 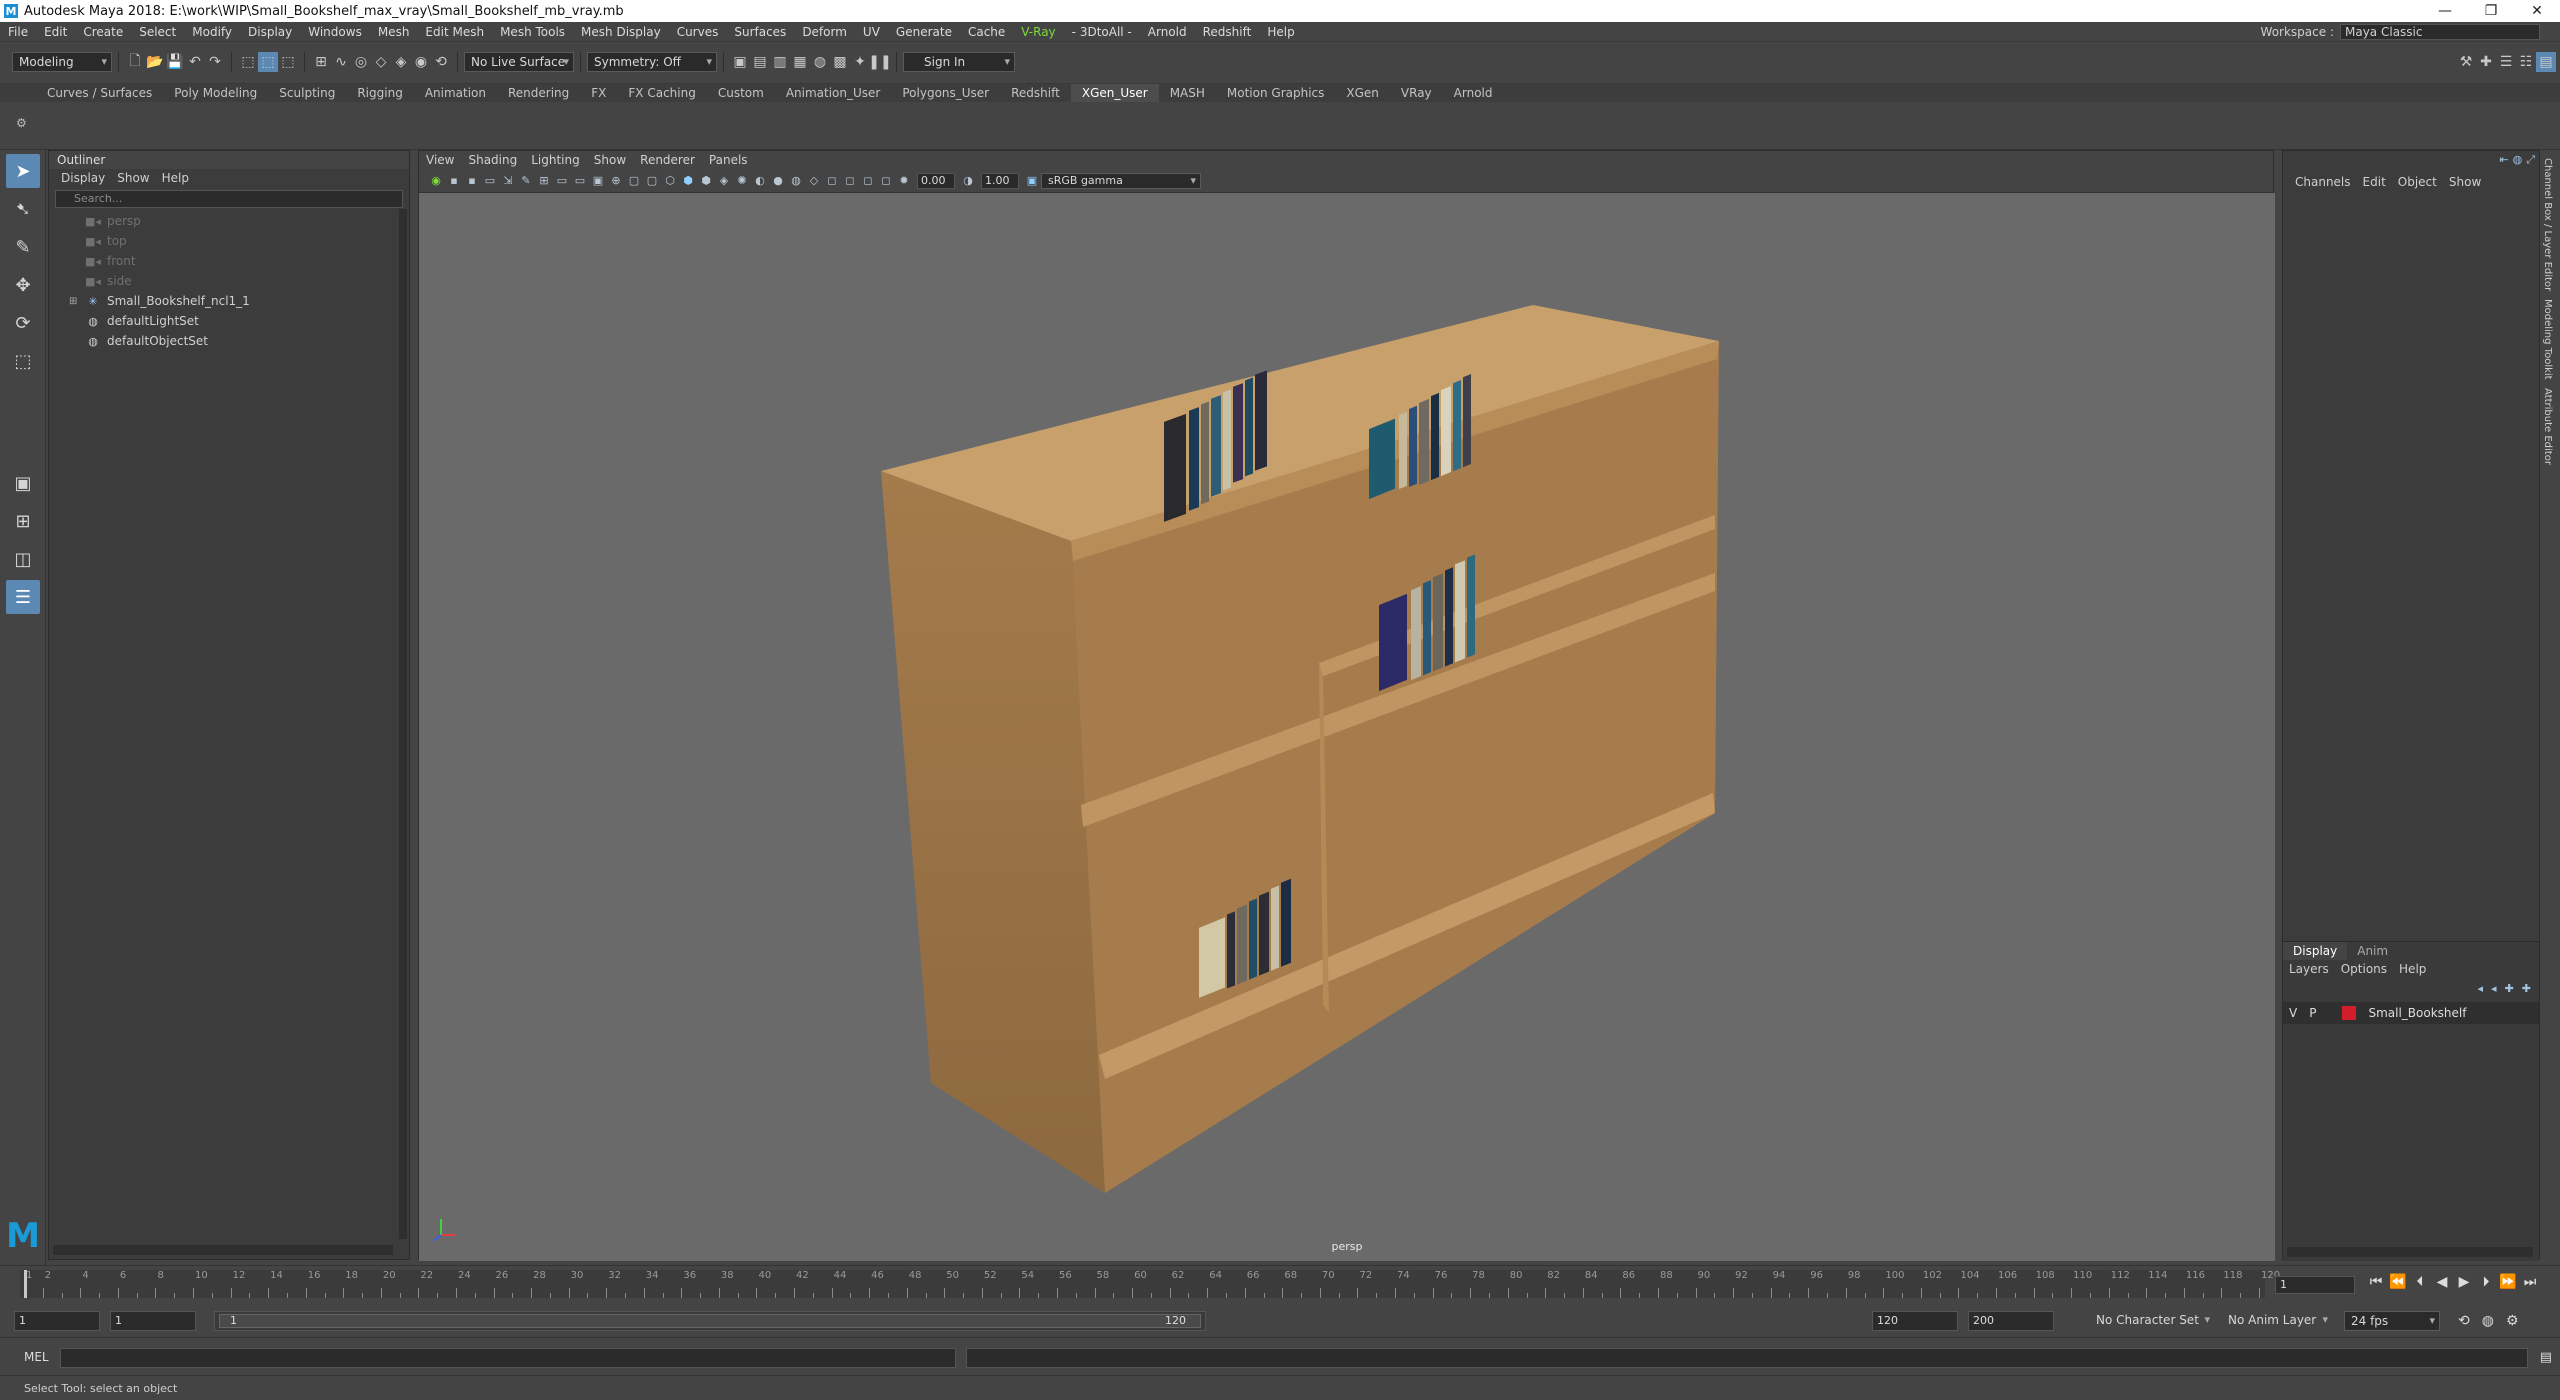 What do you see at coordinates (2417, 182) in the screenshot?
I see `channel-box-menu-object: Object` at bounding box center [2417, 182].